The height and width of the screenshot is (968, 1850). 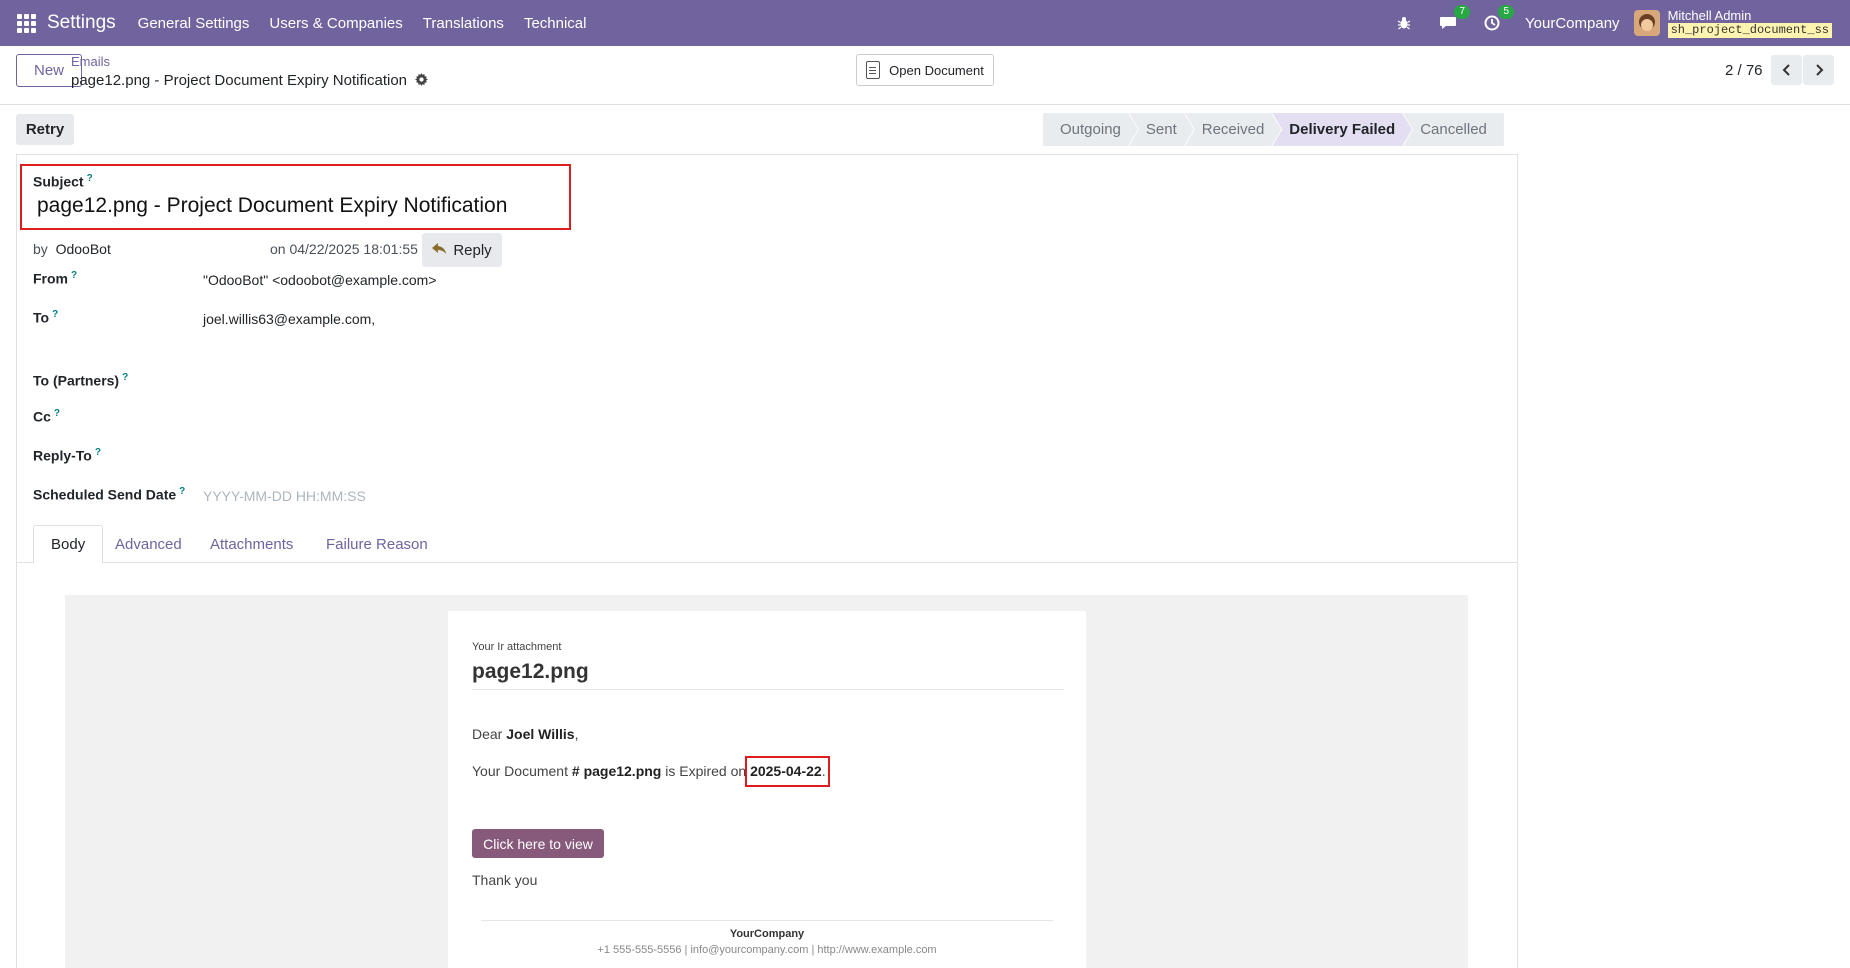 I want to click on pager-previous-button, so click(x=1786, y=70).